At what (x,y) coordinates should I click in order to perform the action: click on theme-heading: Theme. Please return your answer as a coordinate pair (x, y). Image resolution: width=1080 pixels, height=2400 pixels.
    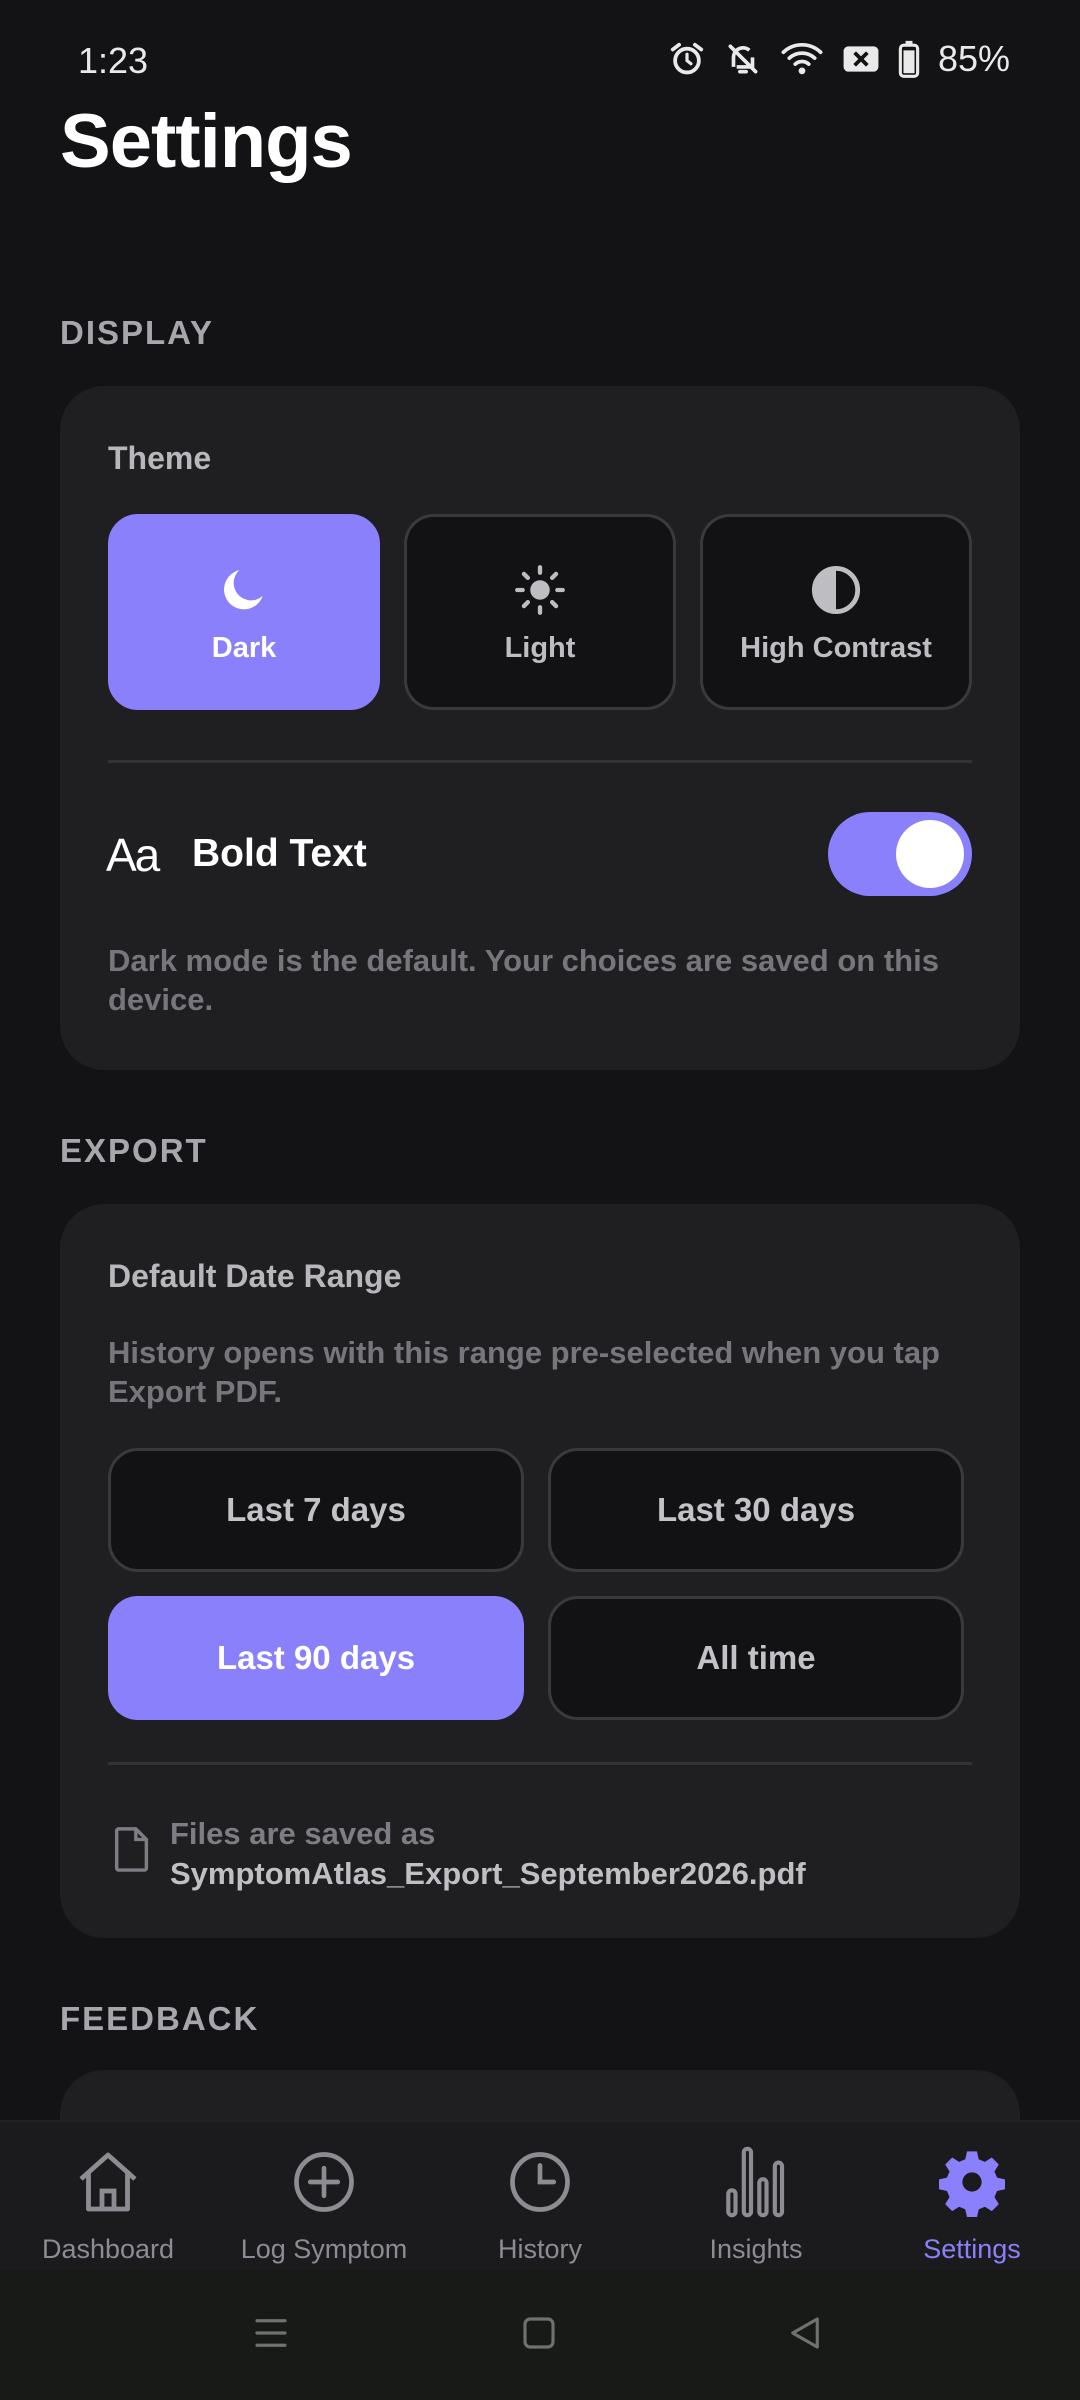
    Looking at the image, I should click on (160, 458).